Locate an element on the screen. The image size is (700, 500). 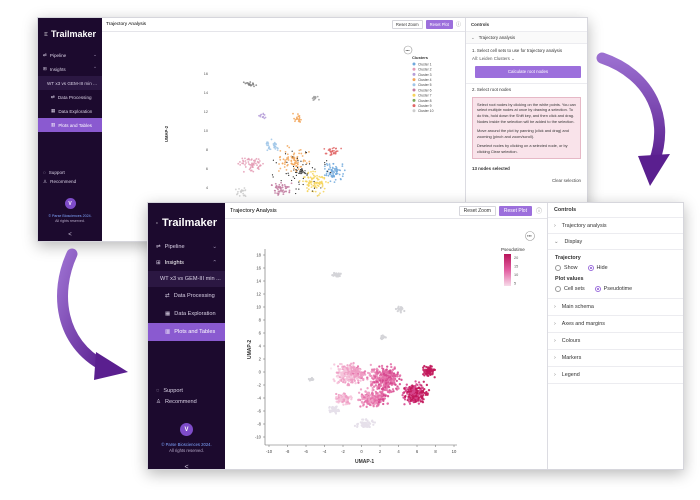
calculate-root-nodes-button: Calculate root nodes is located at coordinates (528, 72).